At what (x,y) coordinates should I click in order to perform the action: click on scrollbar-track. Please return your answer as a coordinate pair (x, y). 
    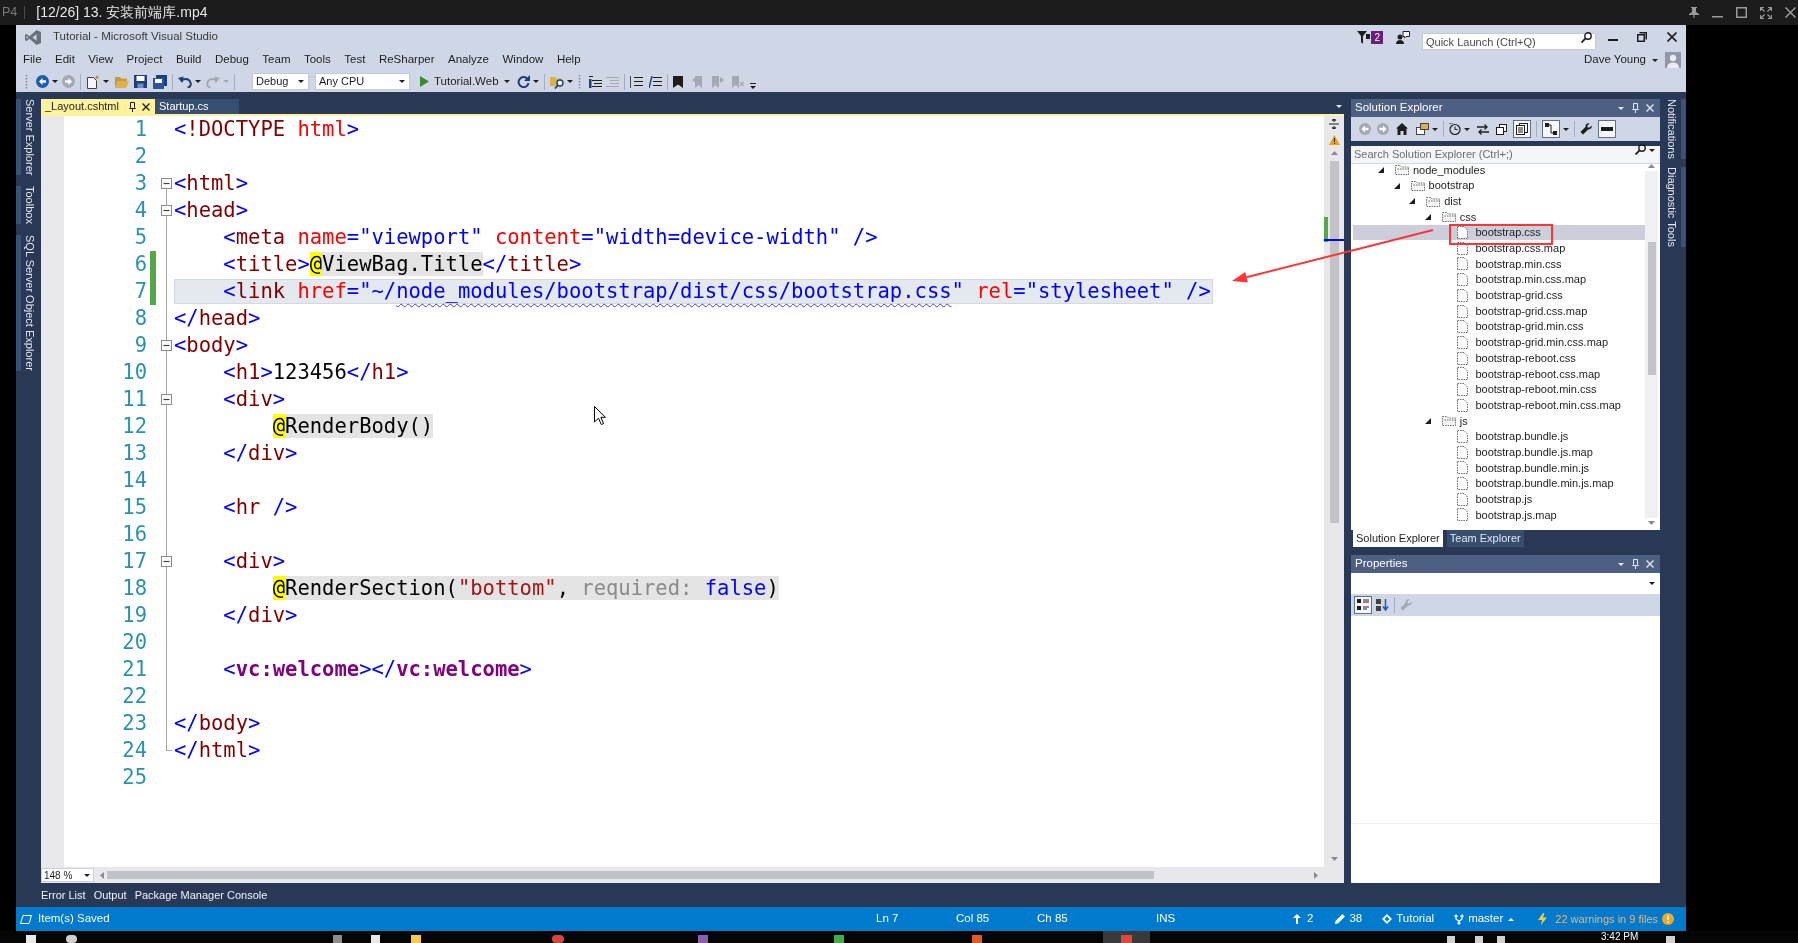
    Looking at the image, I should click on (1651, 344).